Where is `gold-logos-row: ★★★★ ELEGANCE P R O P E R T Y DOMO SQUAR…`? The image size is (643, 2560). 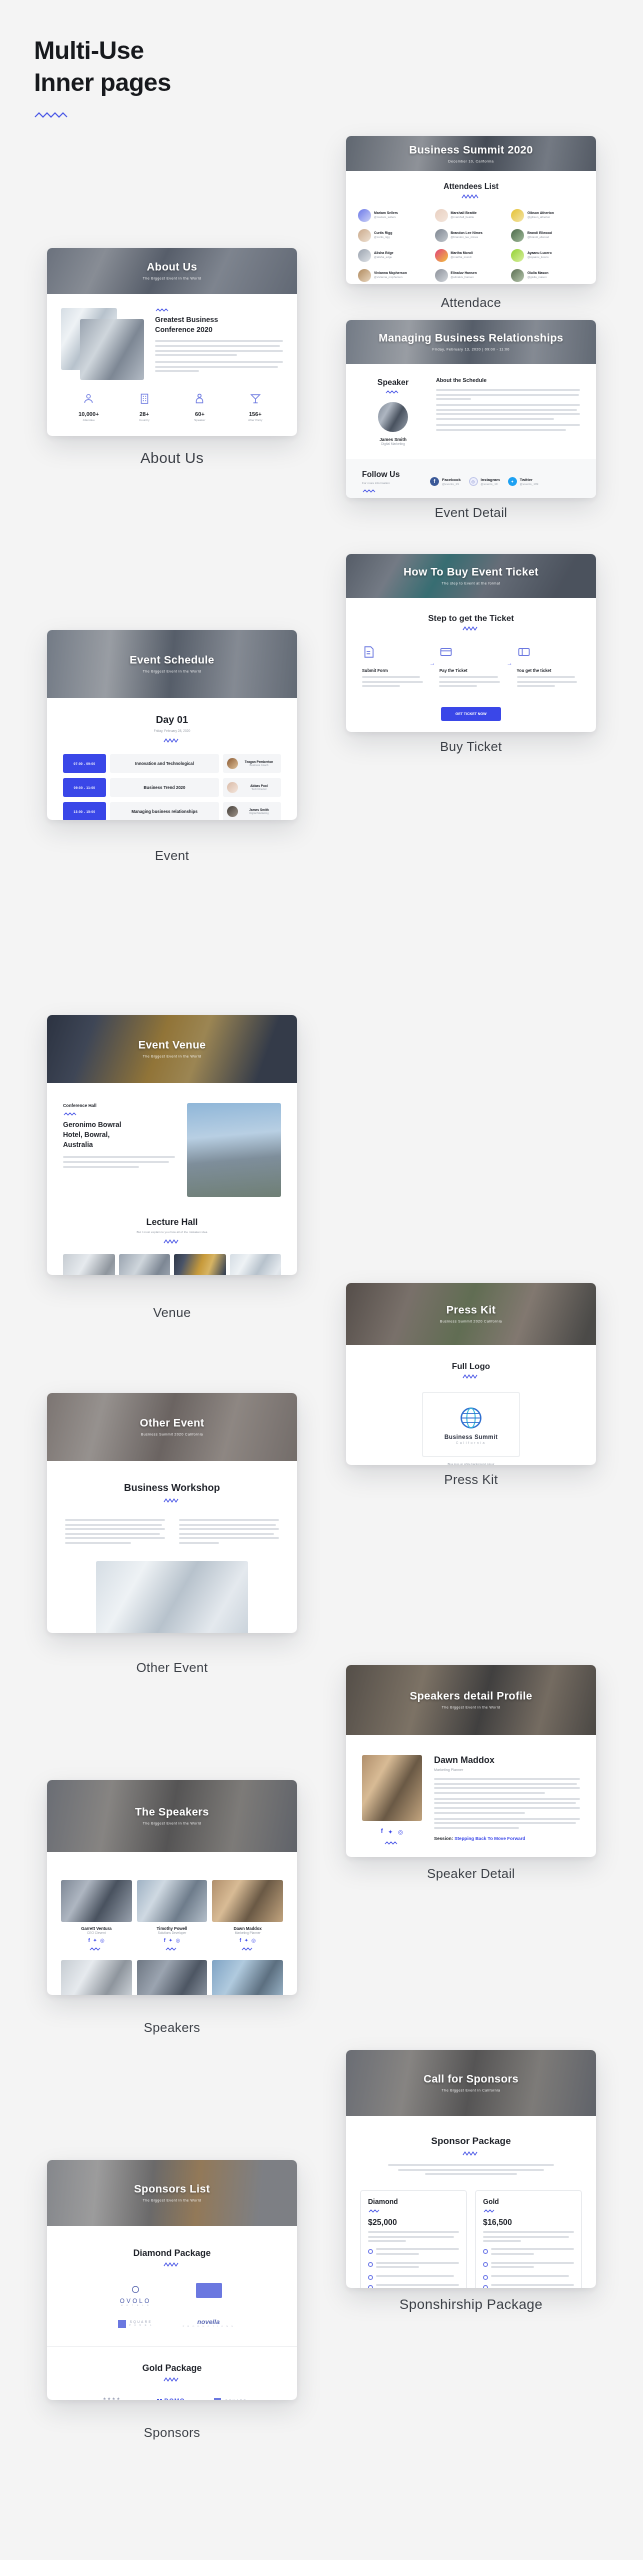
gold-logos-row: ★★★★ ELEGANCE P R O P E R T Y DOMO SQUAR… is located at coordinates (172, 2391).